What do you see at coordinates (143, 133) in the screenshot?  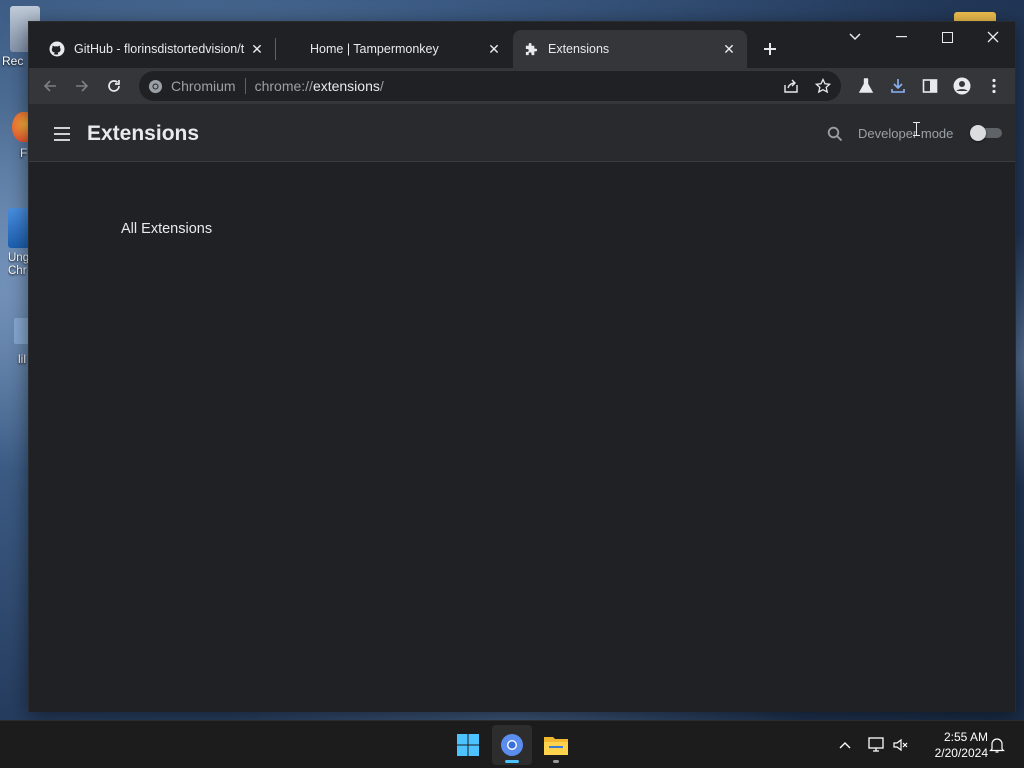 I see `page-title: Extensions` at bounding box center [143, 133].